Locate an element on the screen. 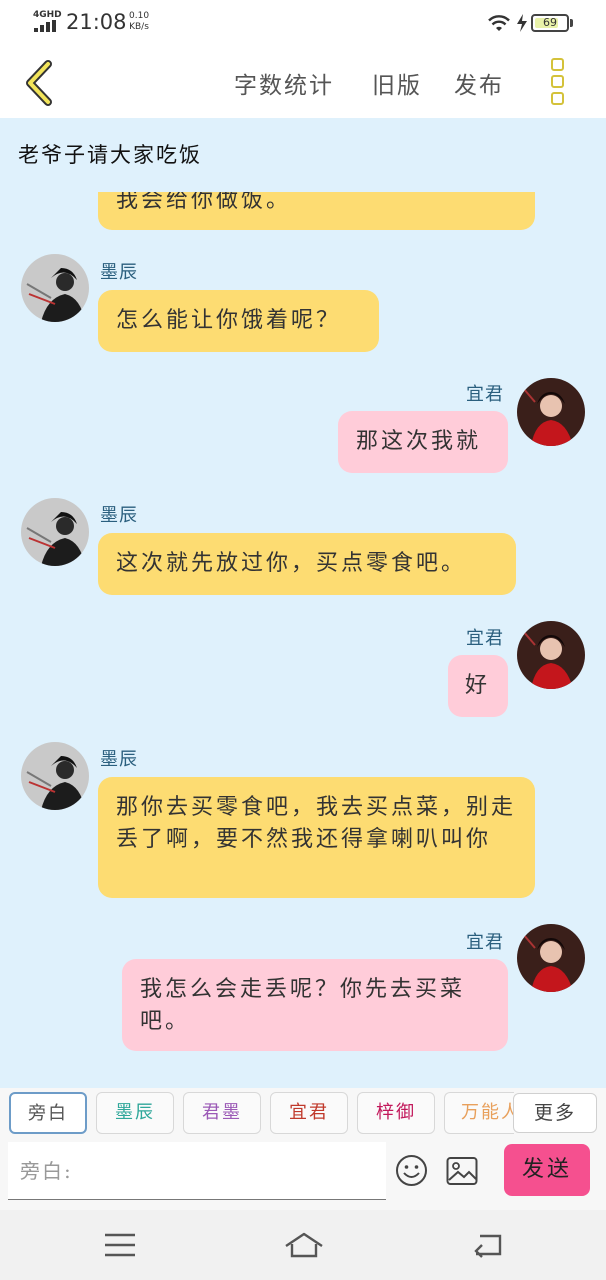 The width and height of the screenshot is (606, 1280). more-roles-button: 更多 is located at coordinates (555, 1113).